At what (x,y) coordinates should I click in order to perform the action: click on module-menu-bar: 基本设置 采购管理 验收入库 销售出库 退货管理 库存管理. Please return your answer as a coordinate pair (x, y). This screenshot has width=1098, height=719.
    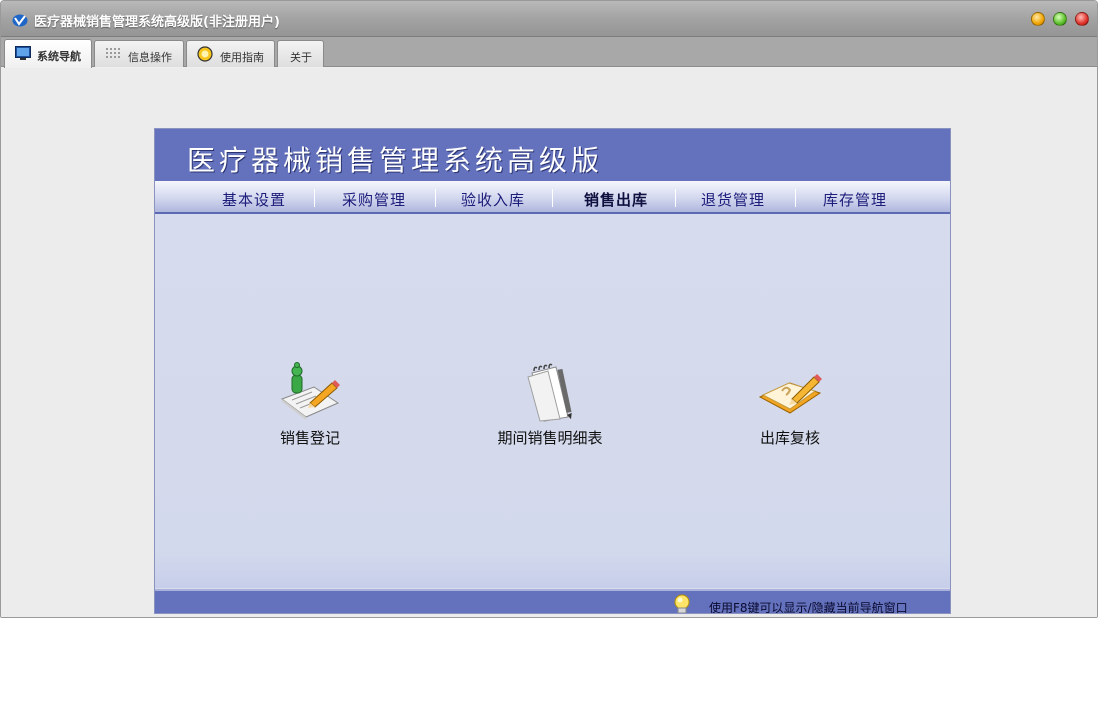
    Looking at the image, I should click on (552, 197).